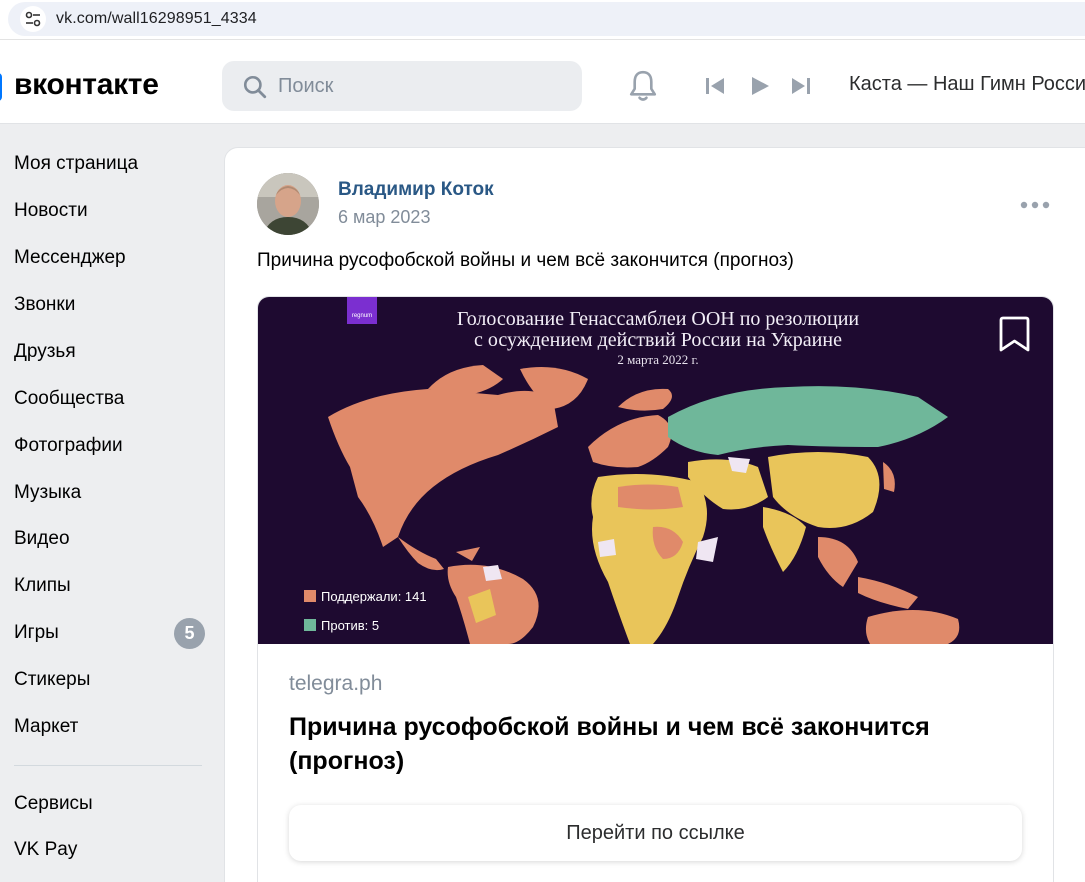 The height and width of the screenshot is (882, 1085). Describe the element at coordinates (362, 316) in the screenshot. I see `regnum-logo-text: regnum` at that location.